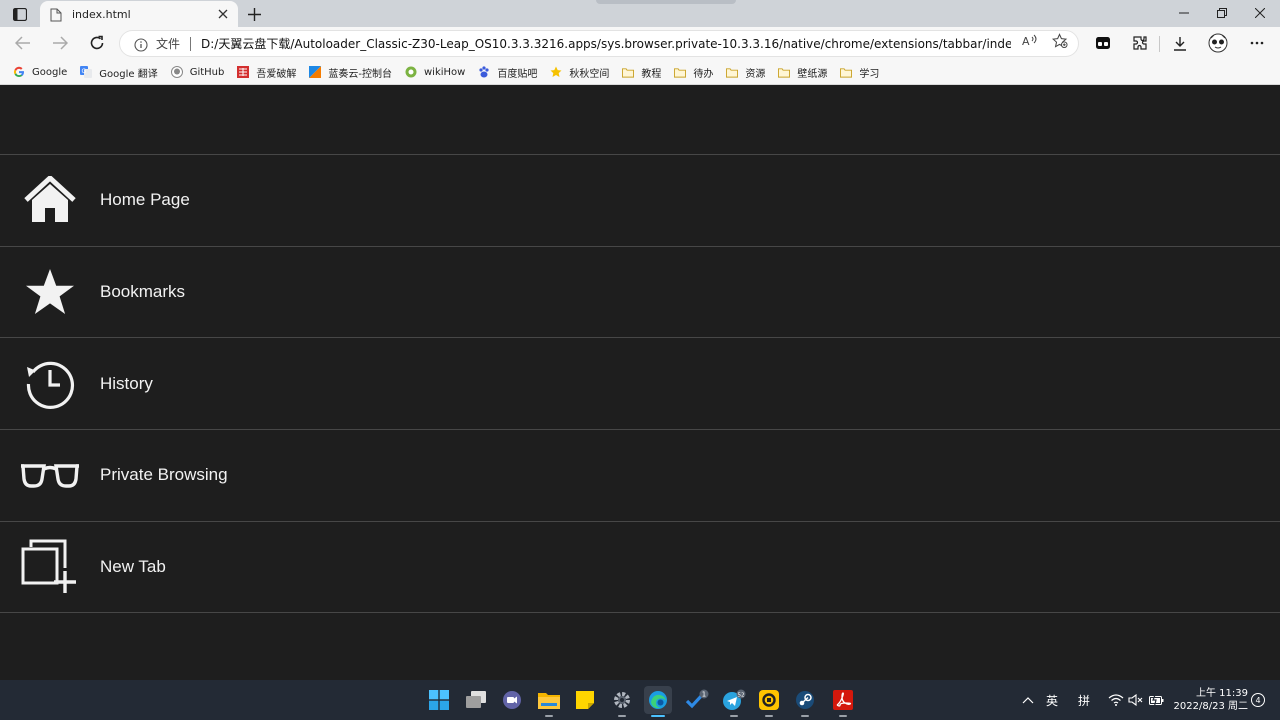  I want to click on bookmark-label: wikiHow, so click(444, 72).